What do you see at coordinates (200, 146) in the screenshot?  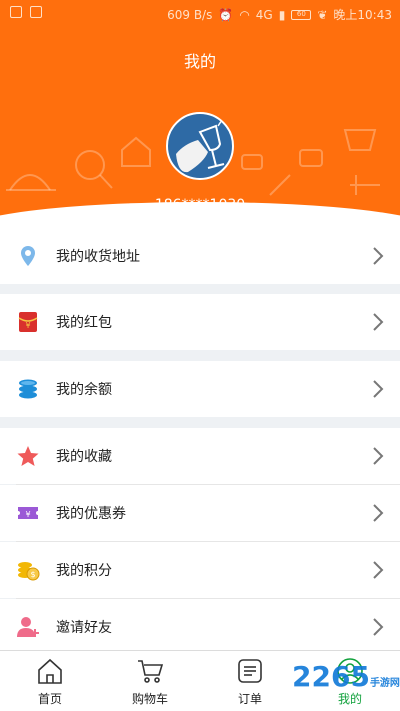 I see `avatar` at bounding box center [200, 146].